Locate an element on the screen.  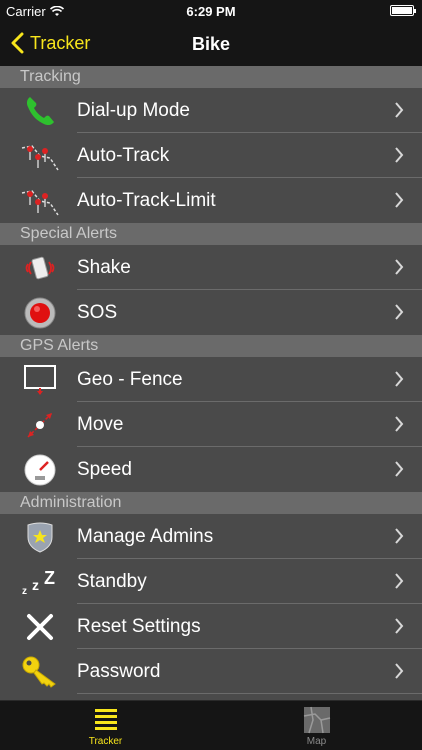
status-time: 6:29 PM is located at coordinates (211, 11).